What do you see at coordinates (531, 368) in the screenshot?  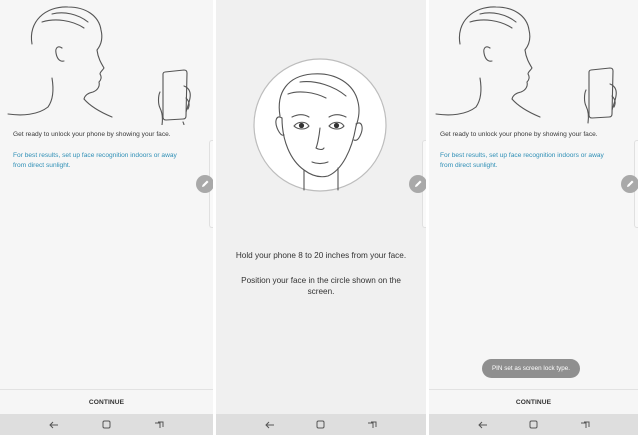 I see `toast-notification: PIN set as screen lock type.` at bounding box center [531, 368].